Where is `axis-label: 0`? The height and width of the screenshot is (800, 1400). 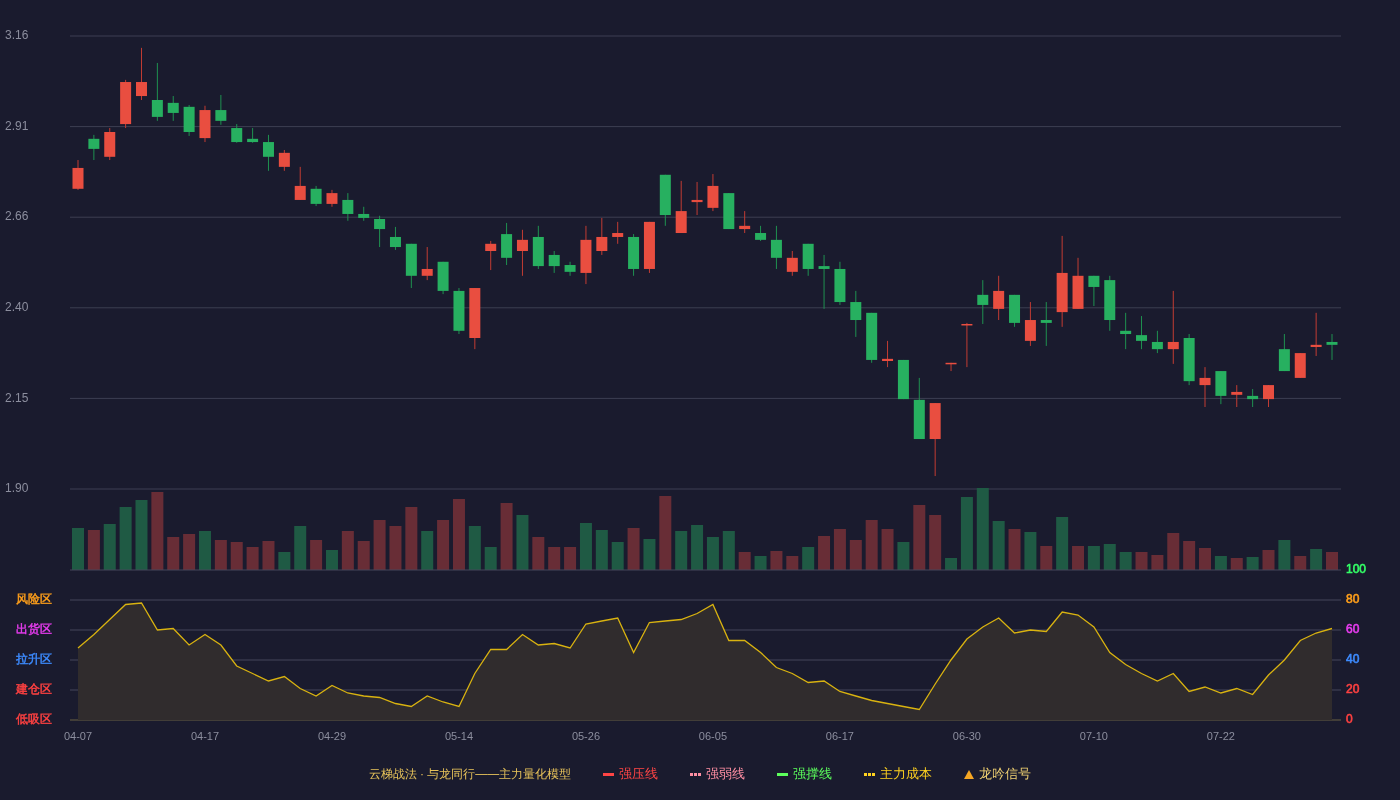 axis-label: 0 is located at coordinates (1349, 719).